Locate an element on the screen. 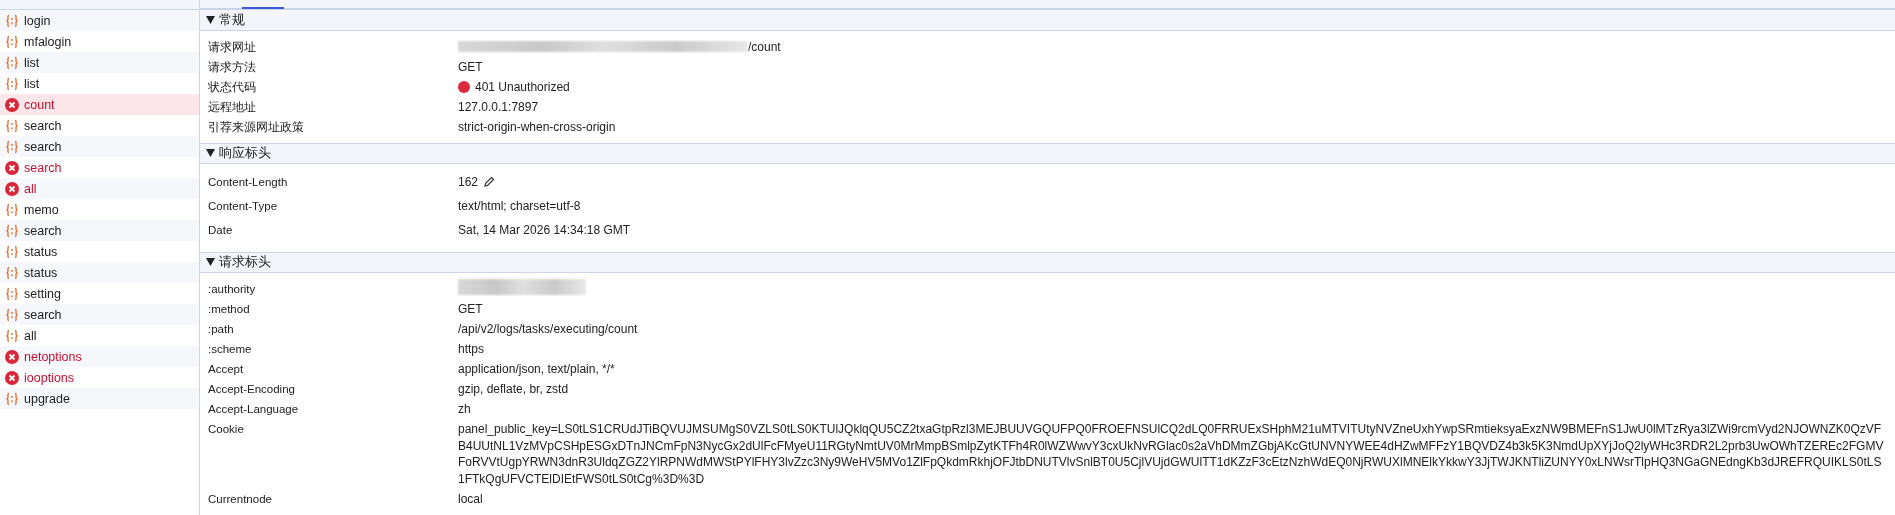 This screenshot has height=515, width=1895. header-value: text/html; charset=utf-8 is located at coordinates (520, 206).